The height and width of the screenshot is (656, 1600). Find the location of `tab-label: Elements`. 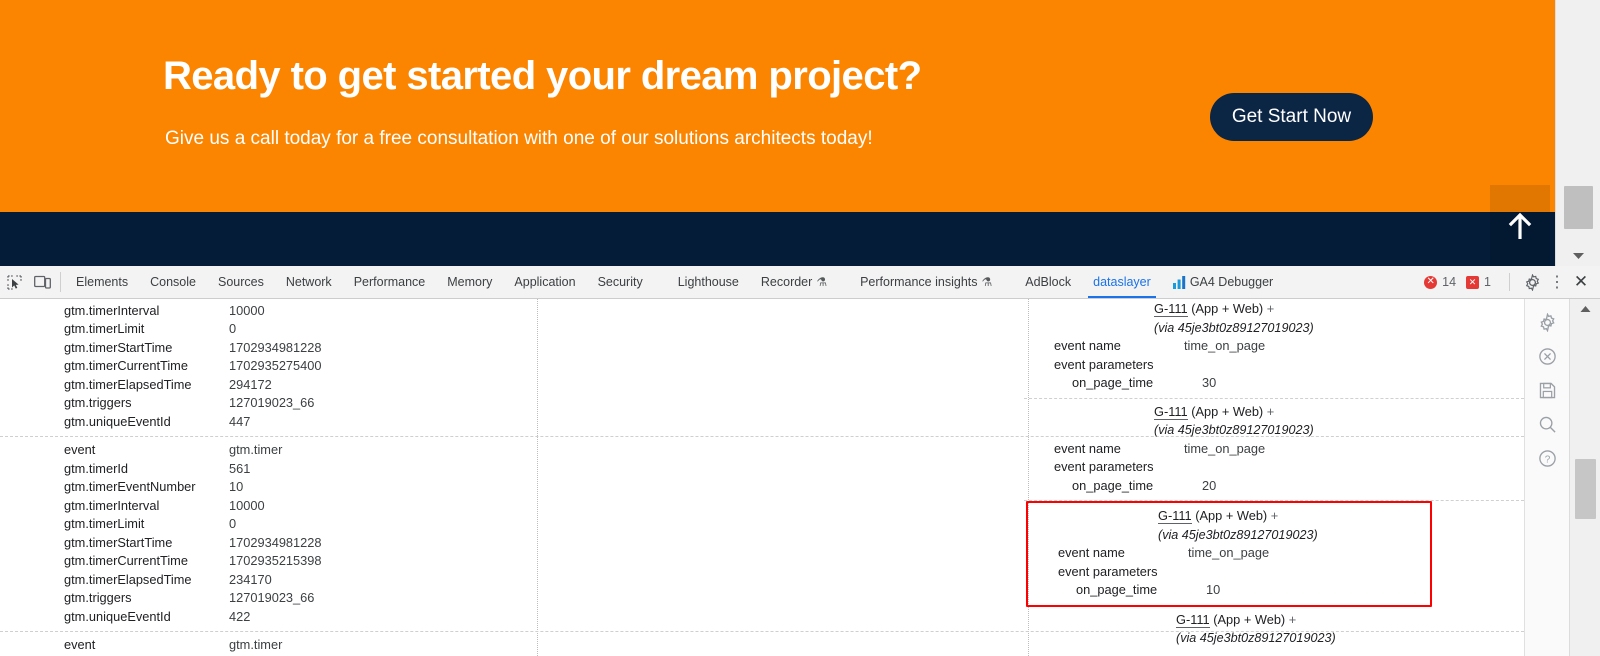

tab-label: Elements is located at coordinates (102, 282).